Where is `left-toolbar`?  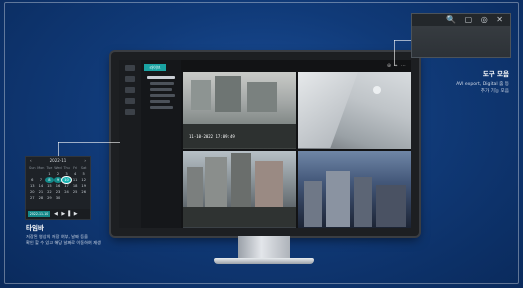
left-toolbar is located at coordinates (130, 144).